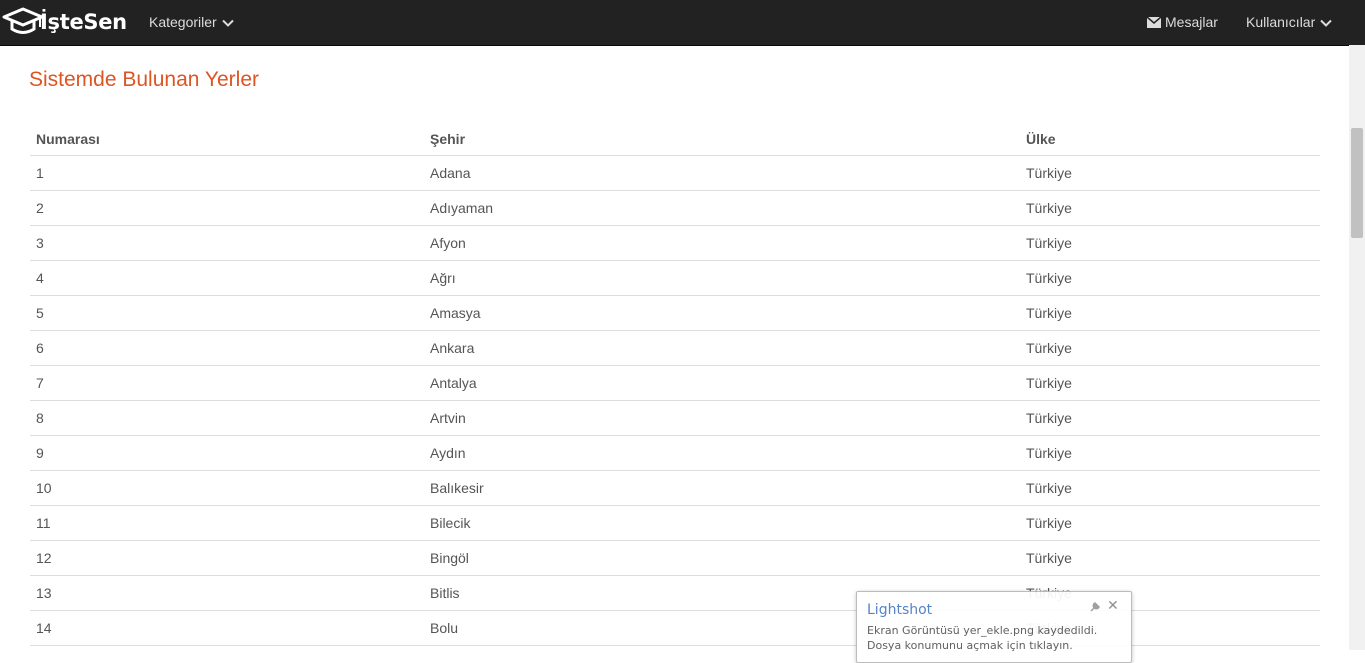 Image resolution: width=1365 pixels, height=663 pixels. Describe the element at coordinates (722, 173) in the screenshot. I see `cell-city: Adana` at that location.